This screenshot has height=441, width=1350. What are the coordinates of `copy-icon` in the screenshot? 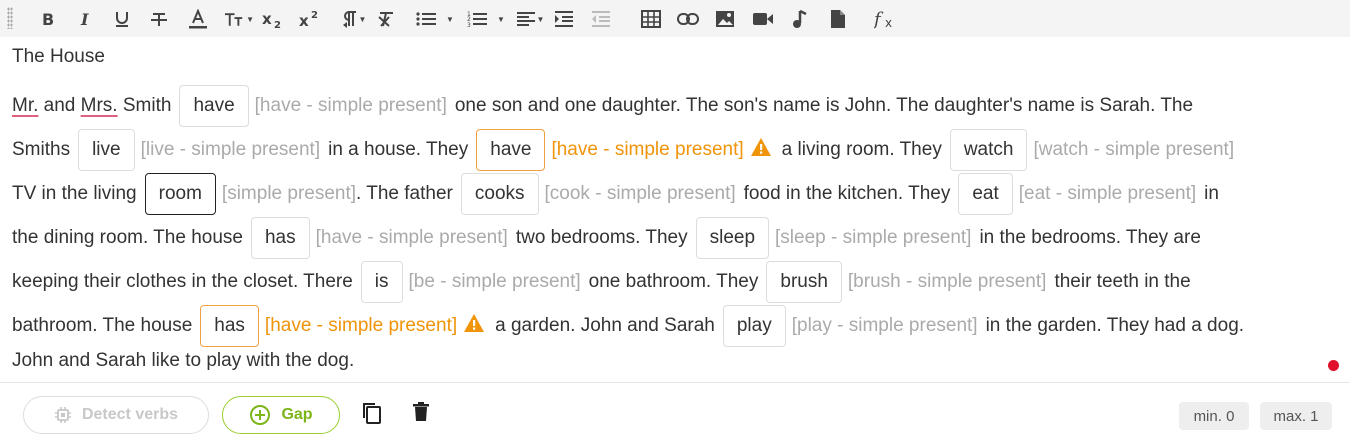 It's located at (372, 415).